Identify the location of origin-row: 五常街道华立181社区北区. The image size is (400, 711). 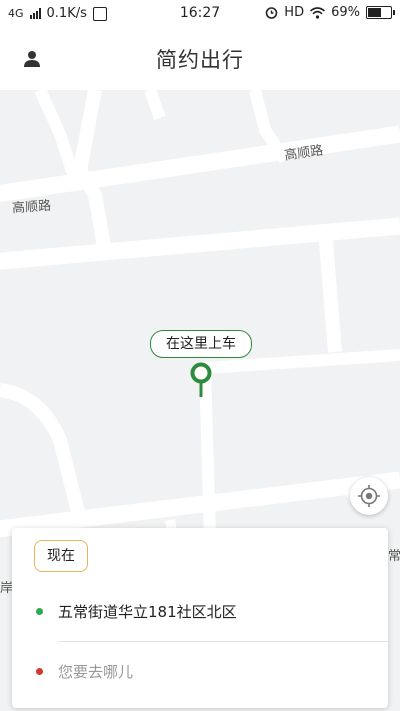
(200, 611).